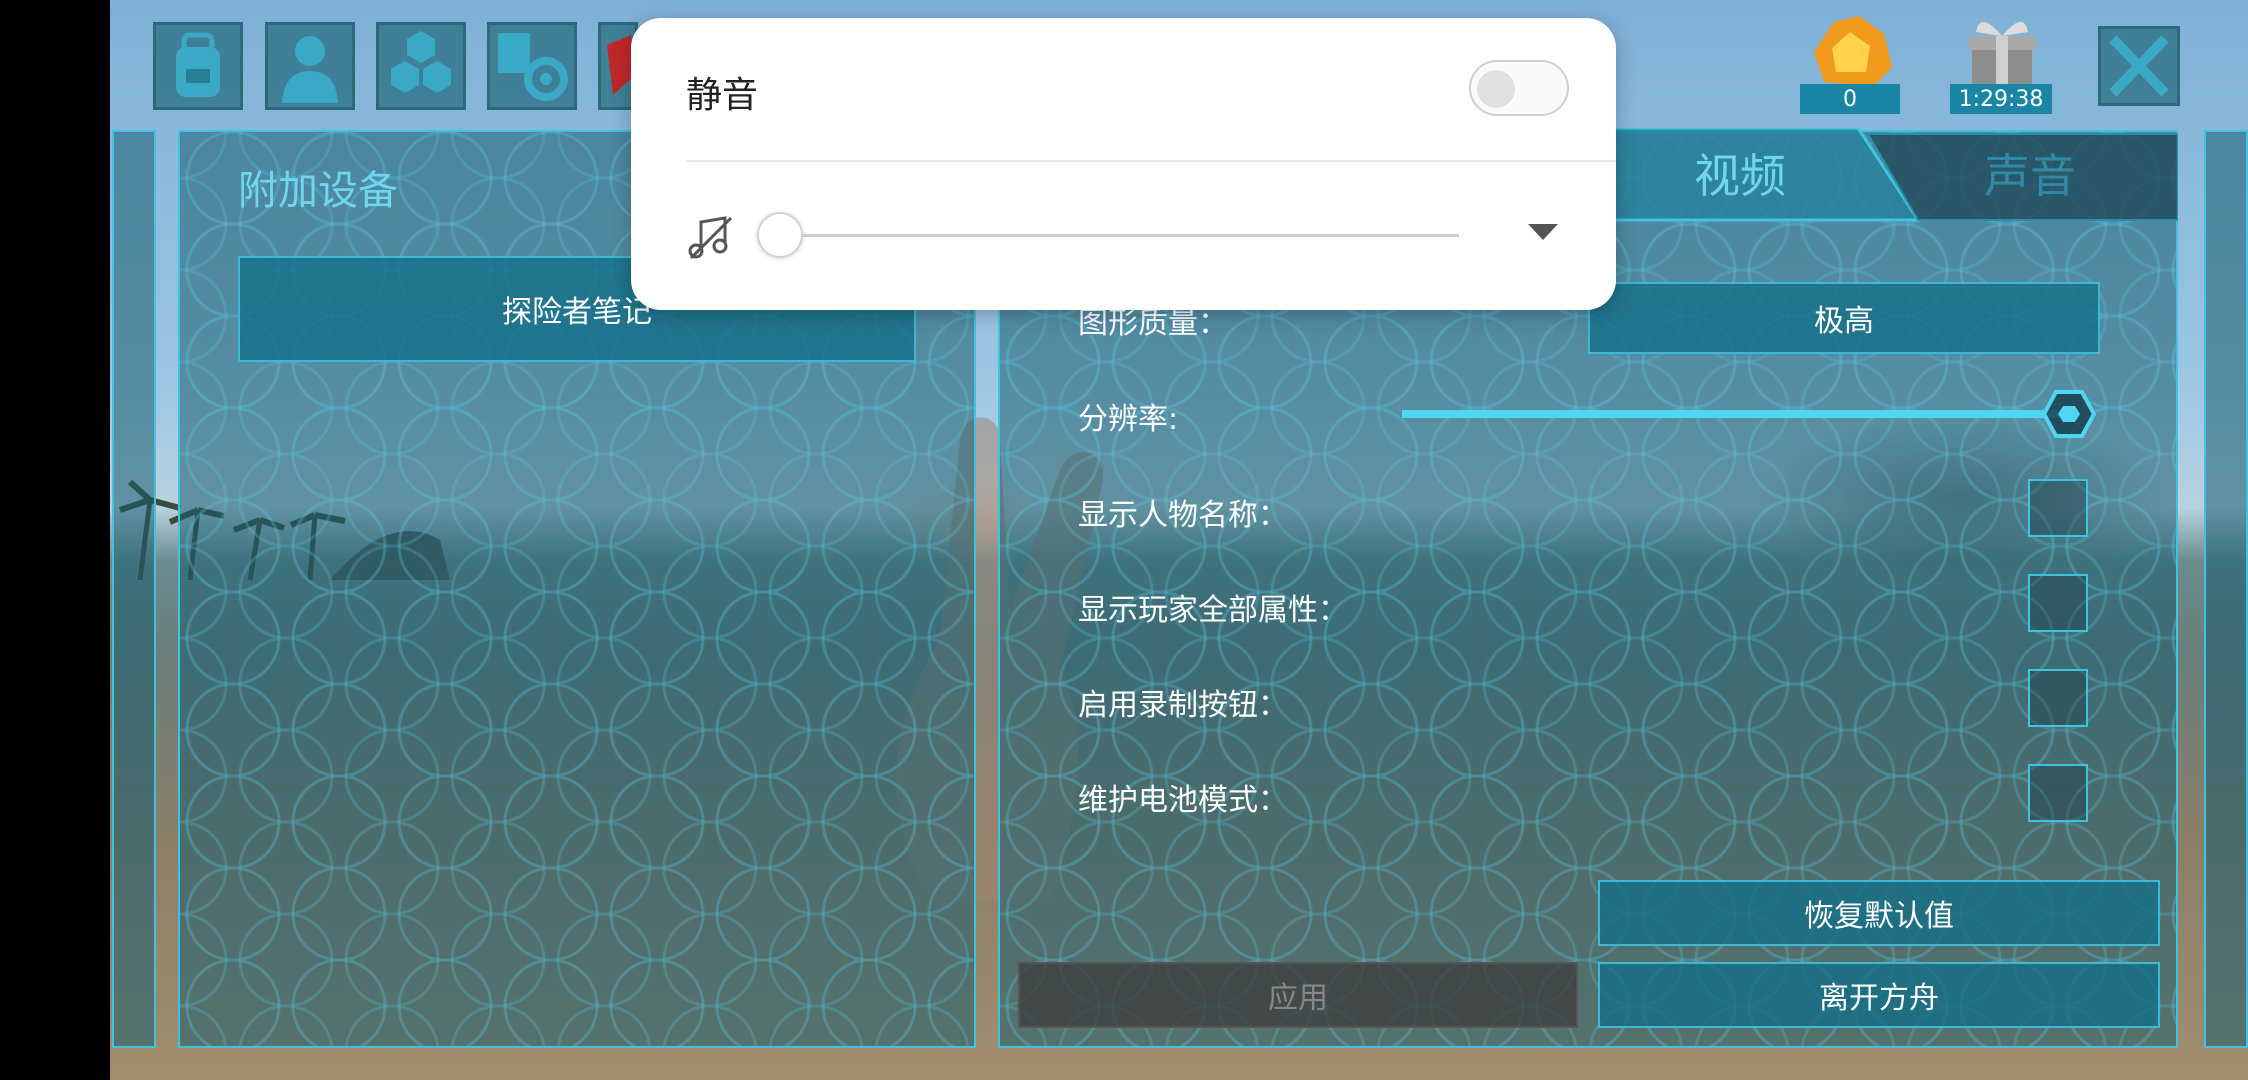 The height and width of the screenshot is (1080, 2248). Describe the element at coordinates (1850, 99) in the screenshot. I see `currency-count: 0` at that location.